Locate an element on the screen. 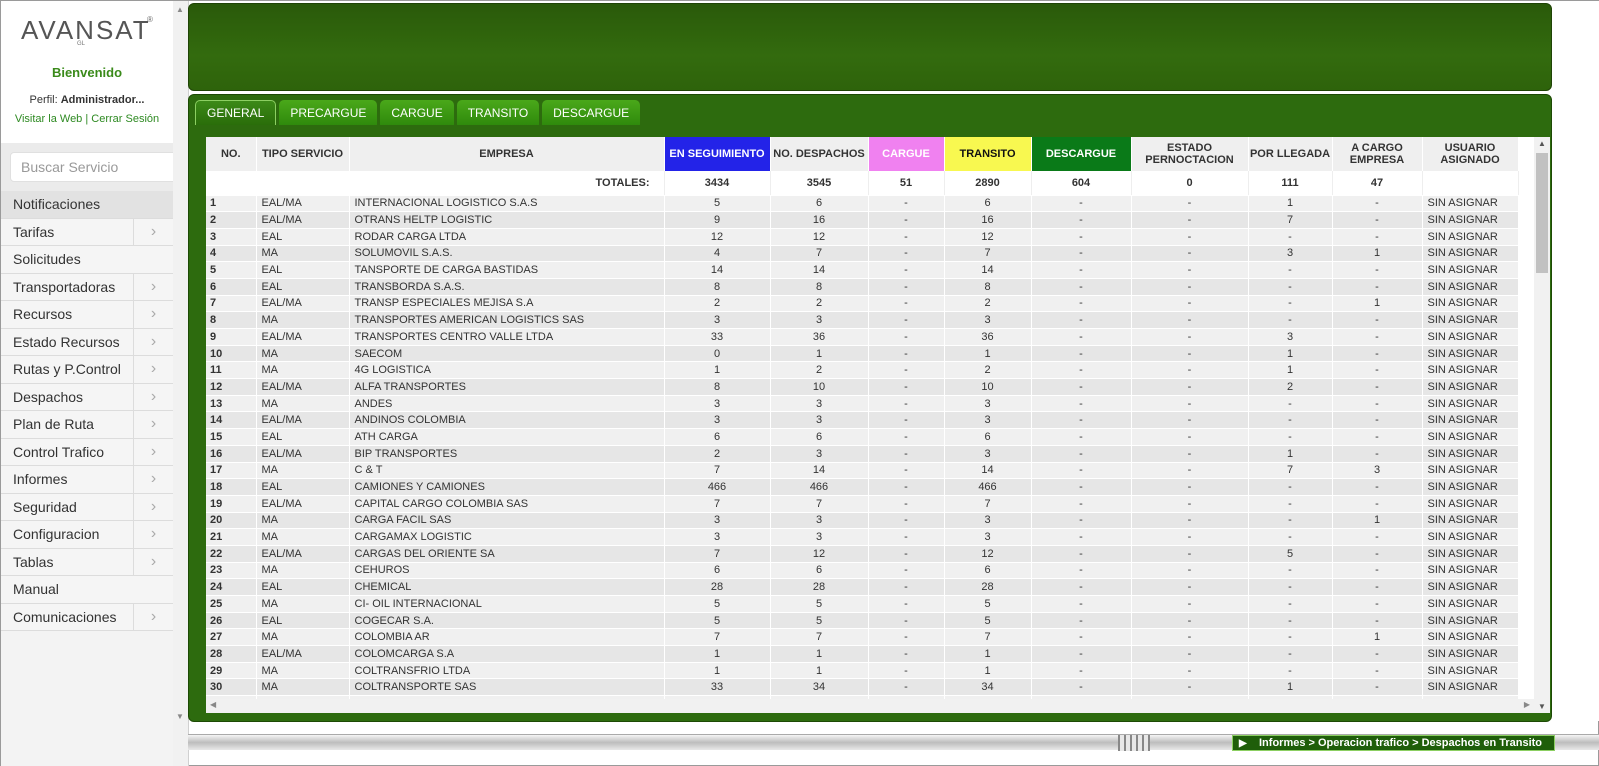 Image resolution: width=1599 pixels, height=766 pixels. table-row: 17 MA C & T 7 14-14- -7 3 SIN ASIGNAR is located at coordinates (862, 471).